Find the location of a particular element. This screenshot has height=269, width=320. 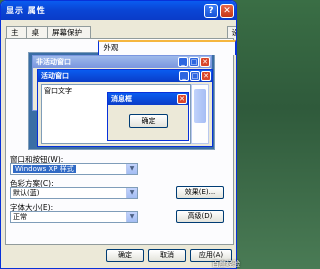

preview-window-text: 窗口文字 is located at coordinates (58, 91).